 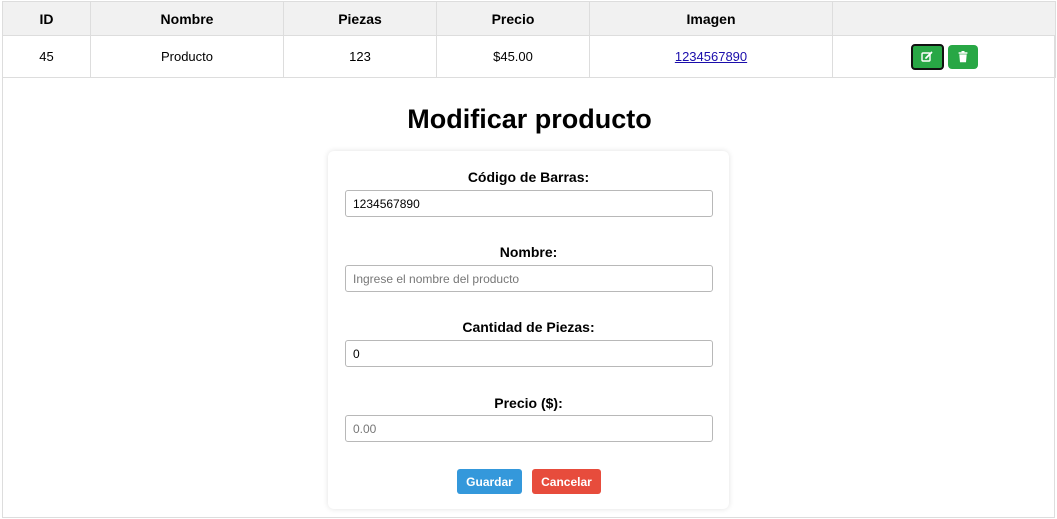 I want to click on delete-button, so click(x=962, y=56).